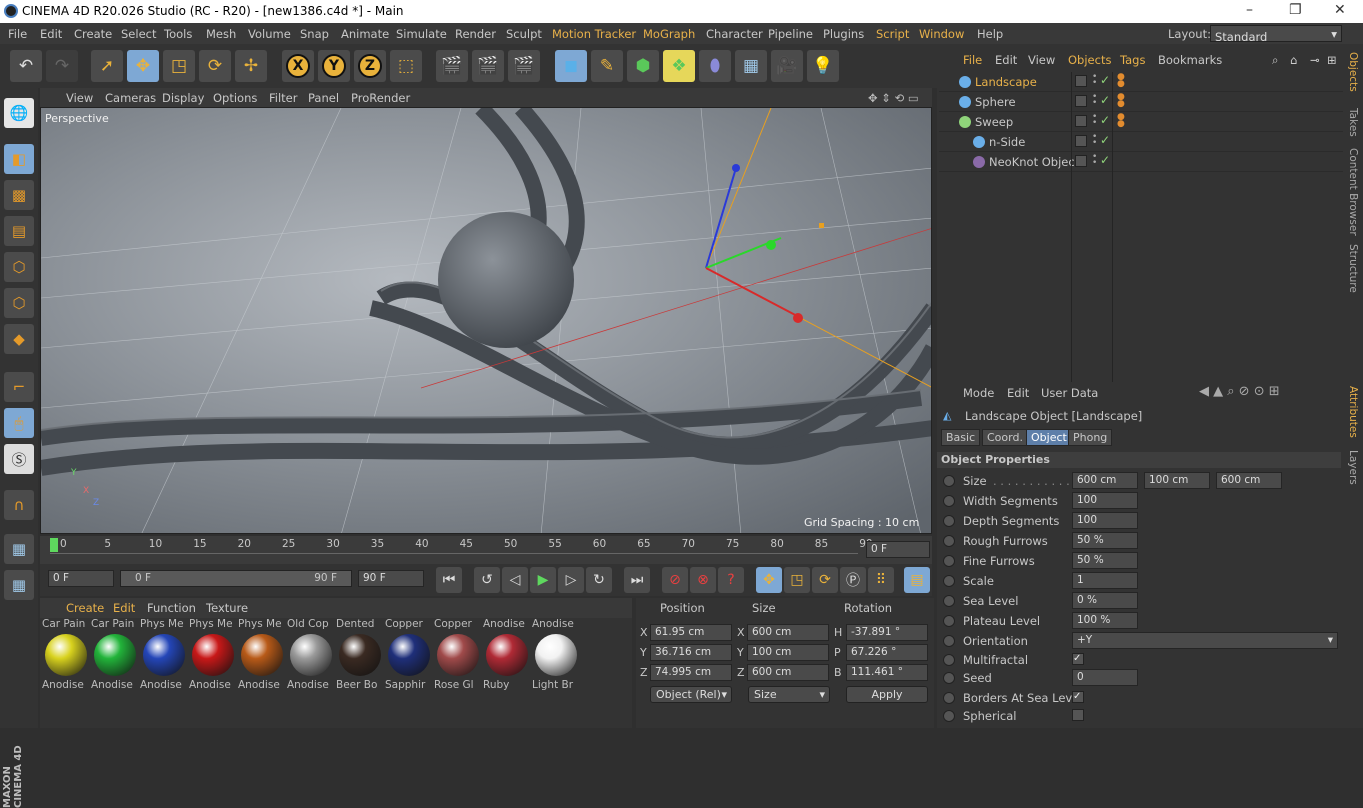 Image resolution: width=1363 pixels, height=808 pixels. I want to click on menu-render: Render, so click(475, 34).